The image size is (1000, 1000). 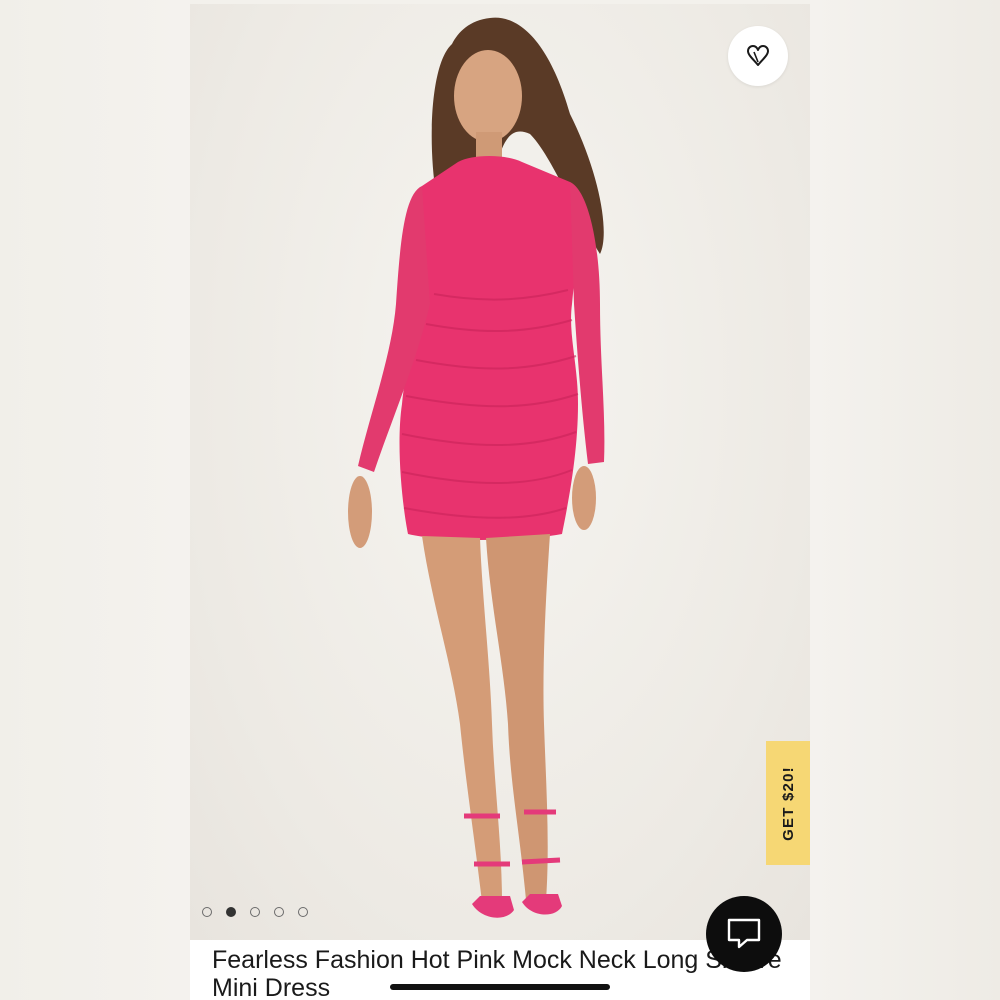 I want to click on gallery-pagination, so click(x=255, y=912).